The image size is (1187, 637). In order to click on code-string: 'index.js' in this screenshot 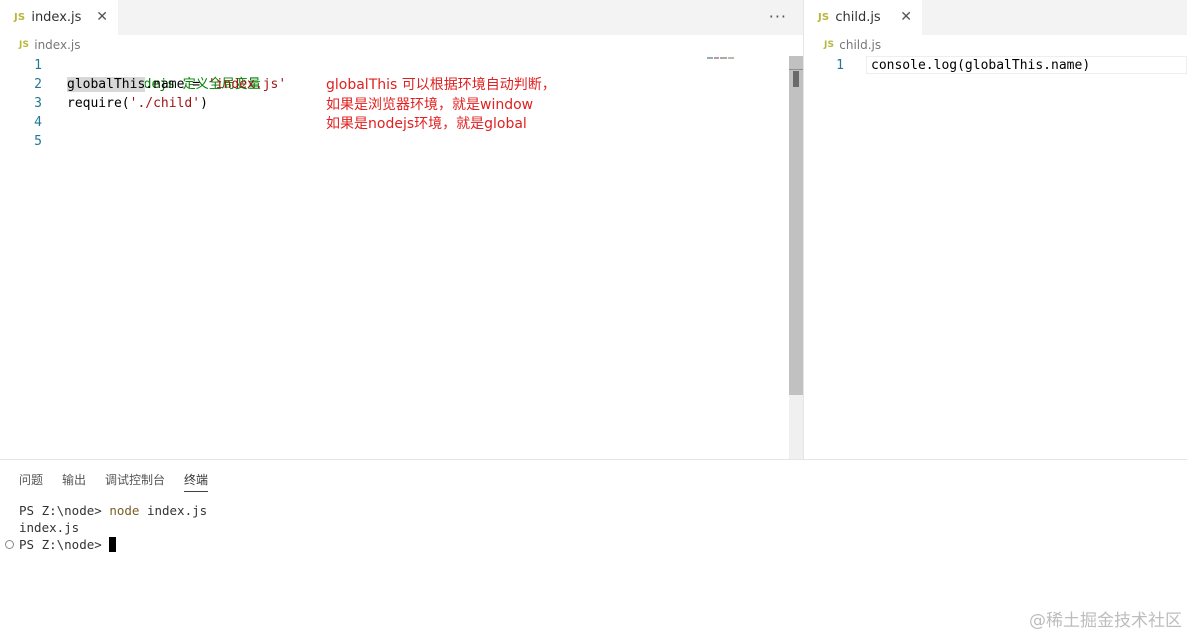, I will do `click(247, 84)`.